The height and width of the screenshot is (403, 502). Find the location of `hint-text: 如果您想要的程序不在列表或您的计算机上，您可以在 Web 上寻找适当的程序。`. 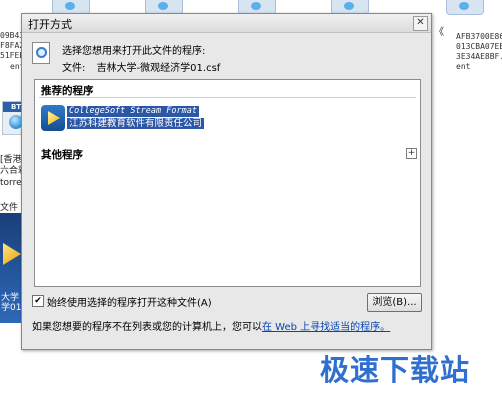

hint-text: 如果您想要的程序不在列表或您的计算机上，您可以在 Web 上寻找适当的程序。 is located at coordinates (211, 325).